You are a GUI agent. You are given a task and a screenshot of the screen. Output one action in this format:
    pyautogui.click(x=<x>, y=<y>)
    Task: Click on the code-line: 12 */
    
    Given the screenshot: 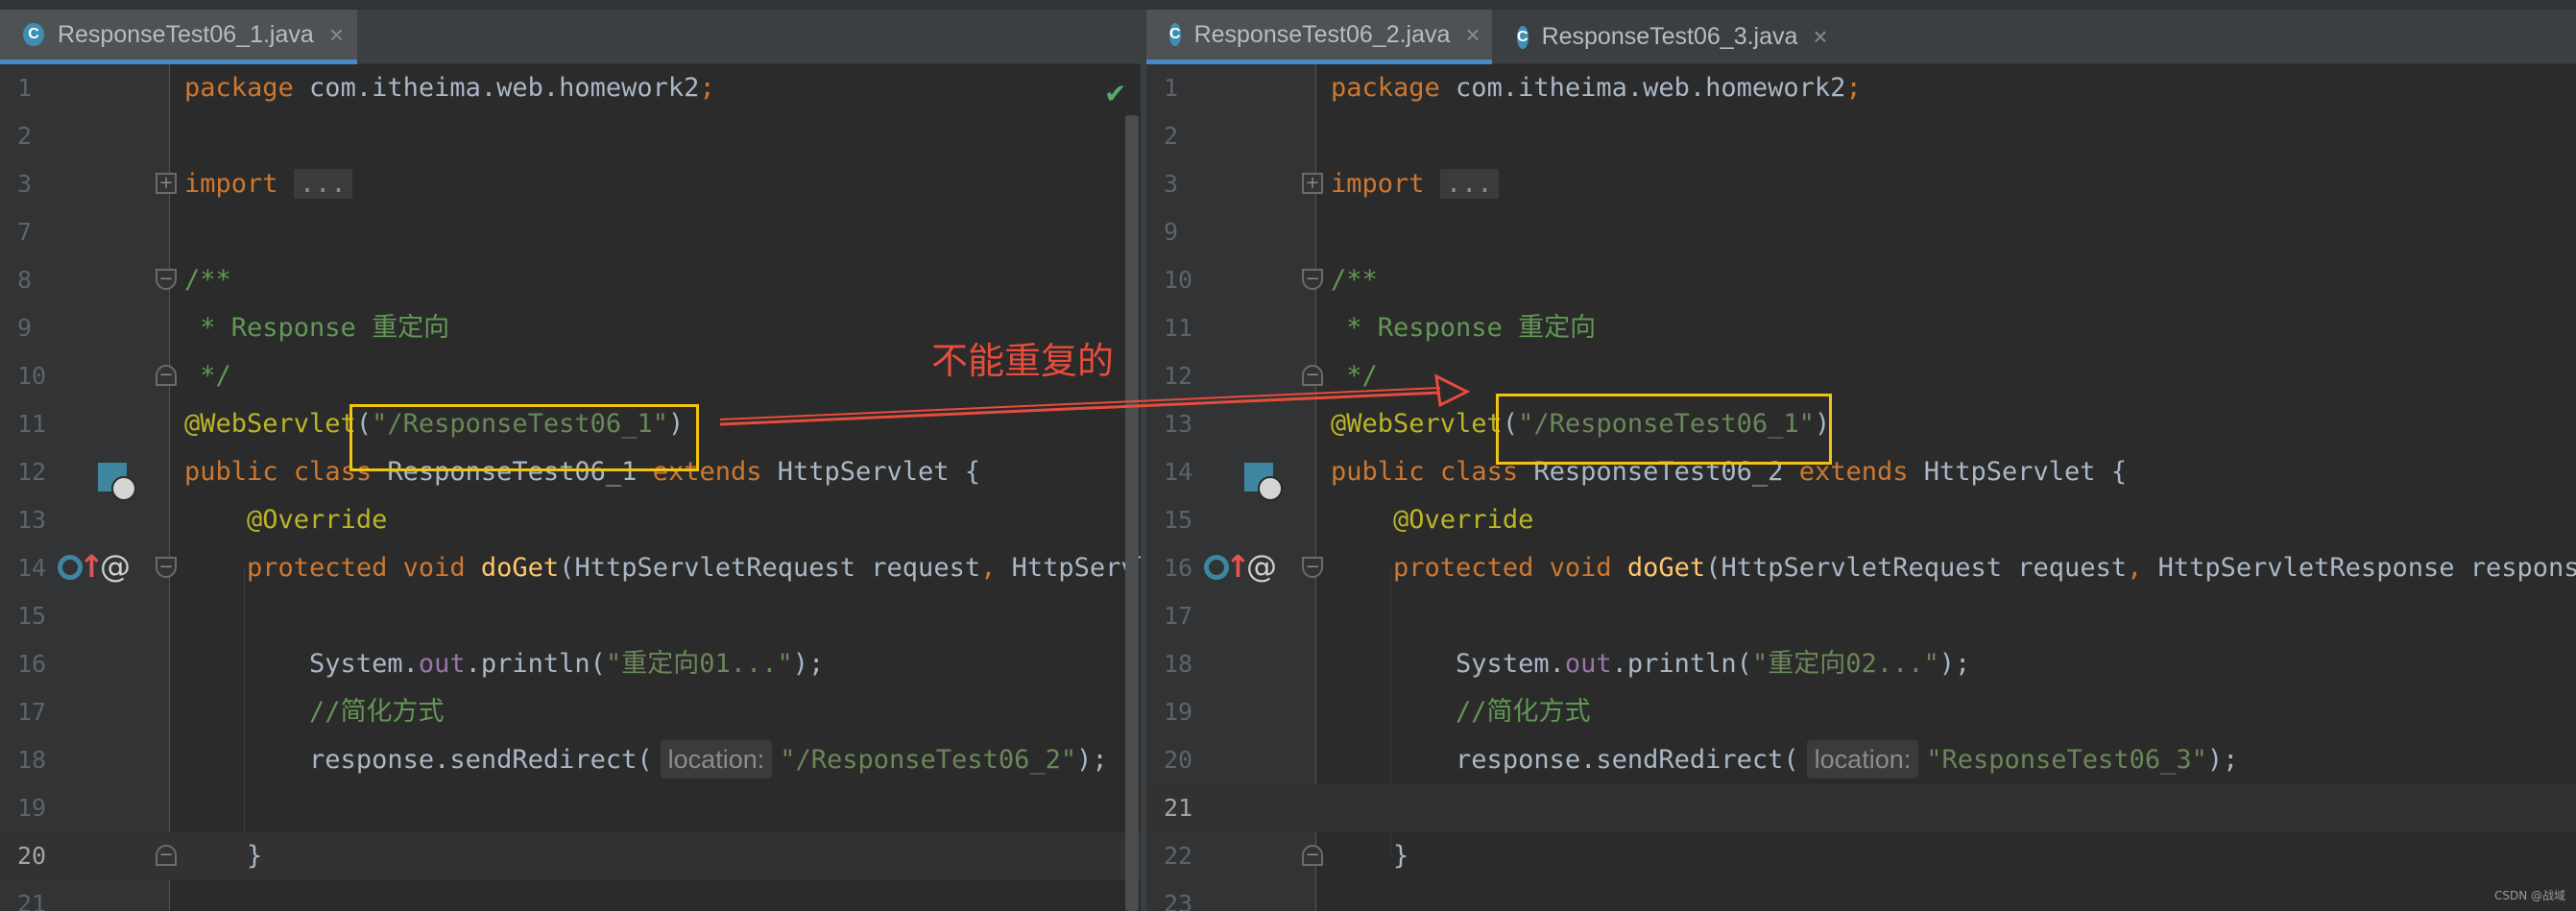 What is the action you would take?
    pyautogui.click(x=1861, y=376)
    